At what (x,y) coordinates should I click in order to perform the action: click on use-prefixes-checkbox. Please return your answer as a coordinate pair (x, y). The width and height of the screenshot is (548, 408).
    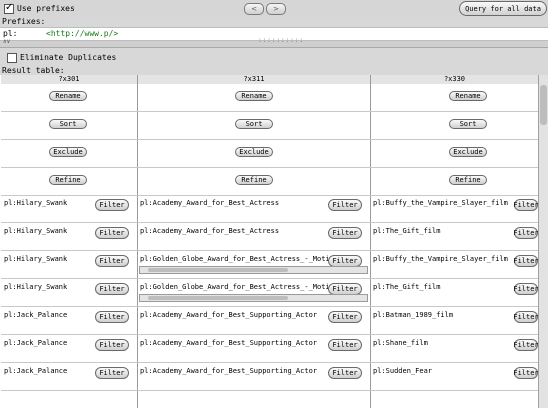
    Looking at the image, I should click on (9, 8).